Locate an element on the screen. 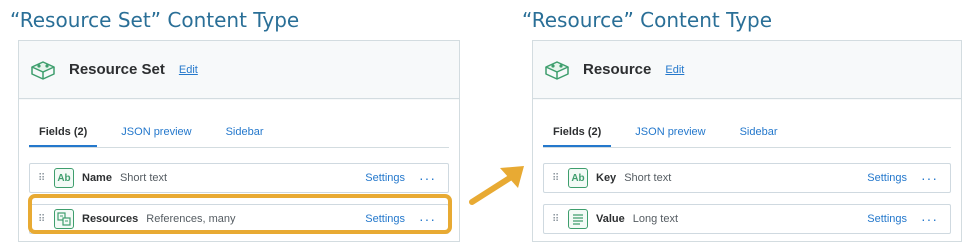 The height and width of the screenshot is (246, 980). field-row-key: ⠿ Ab Key Short text Settings ··· is located at coordinates (747, 178).